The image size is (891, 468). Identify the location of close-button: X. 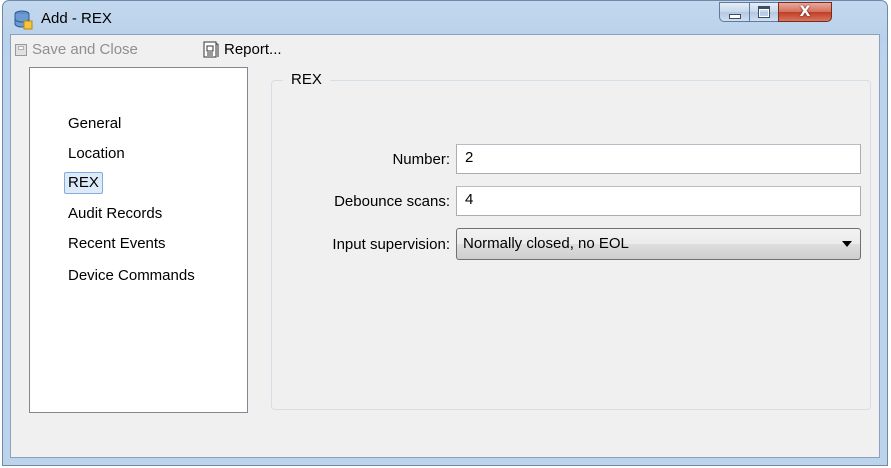
(805, 12).